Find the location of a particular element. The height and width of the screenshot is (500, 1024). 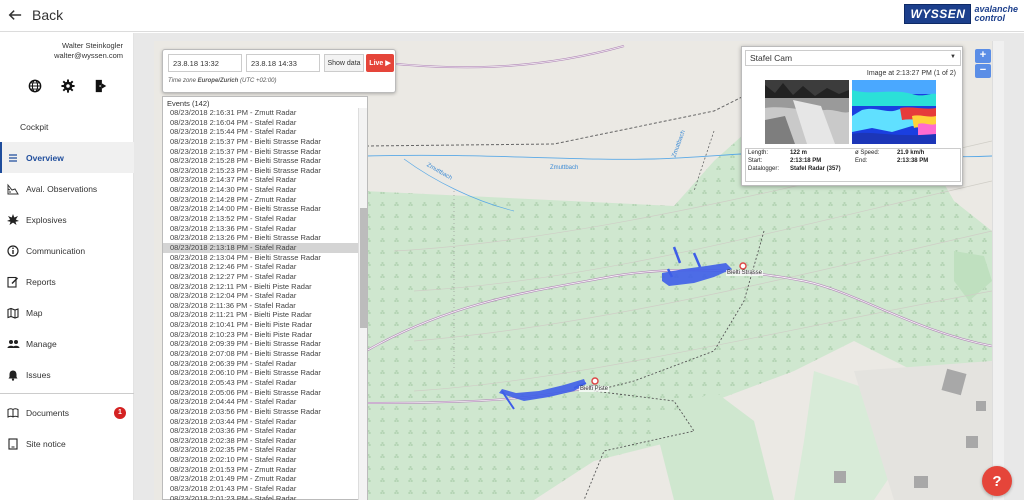

avalanche-icon is located at coordinates (13, 189).